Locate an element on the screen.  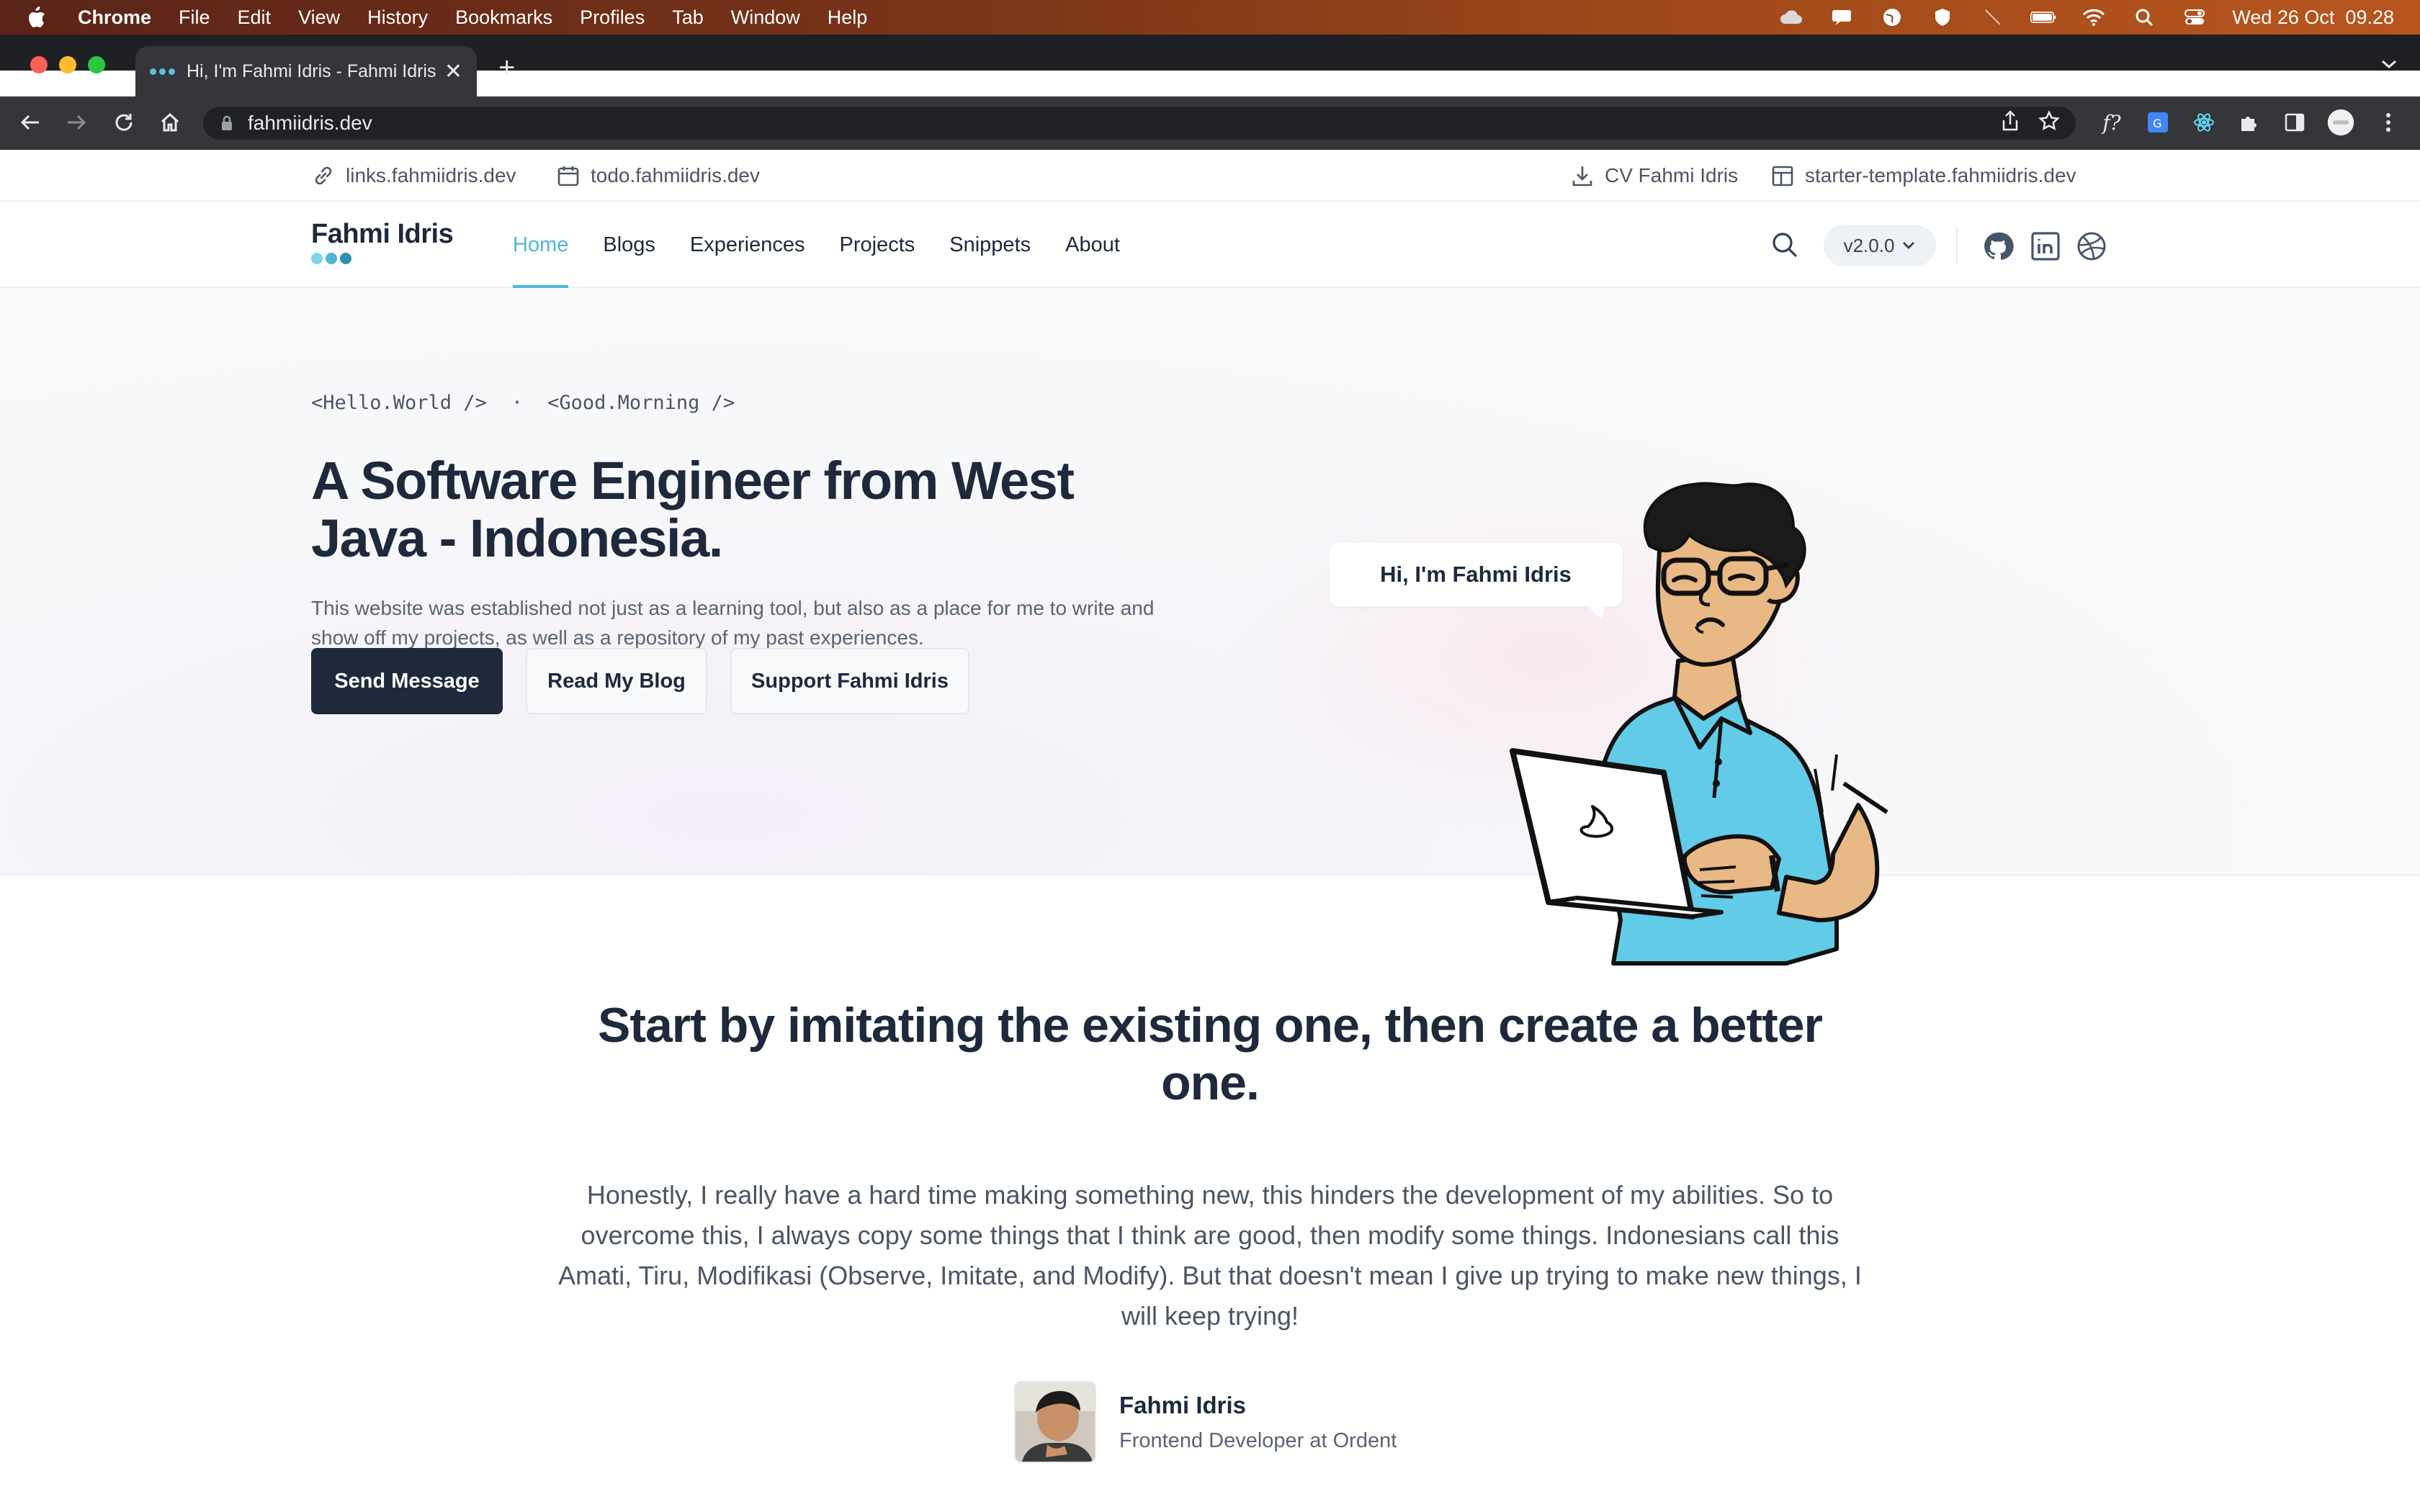
notification-icon is located at coordinates (1842, 17).